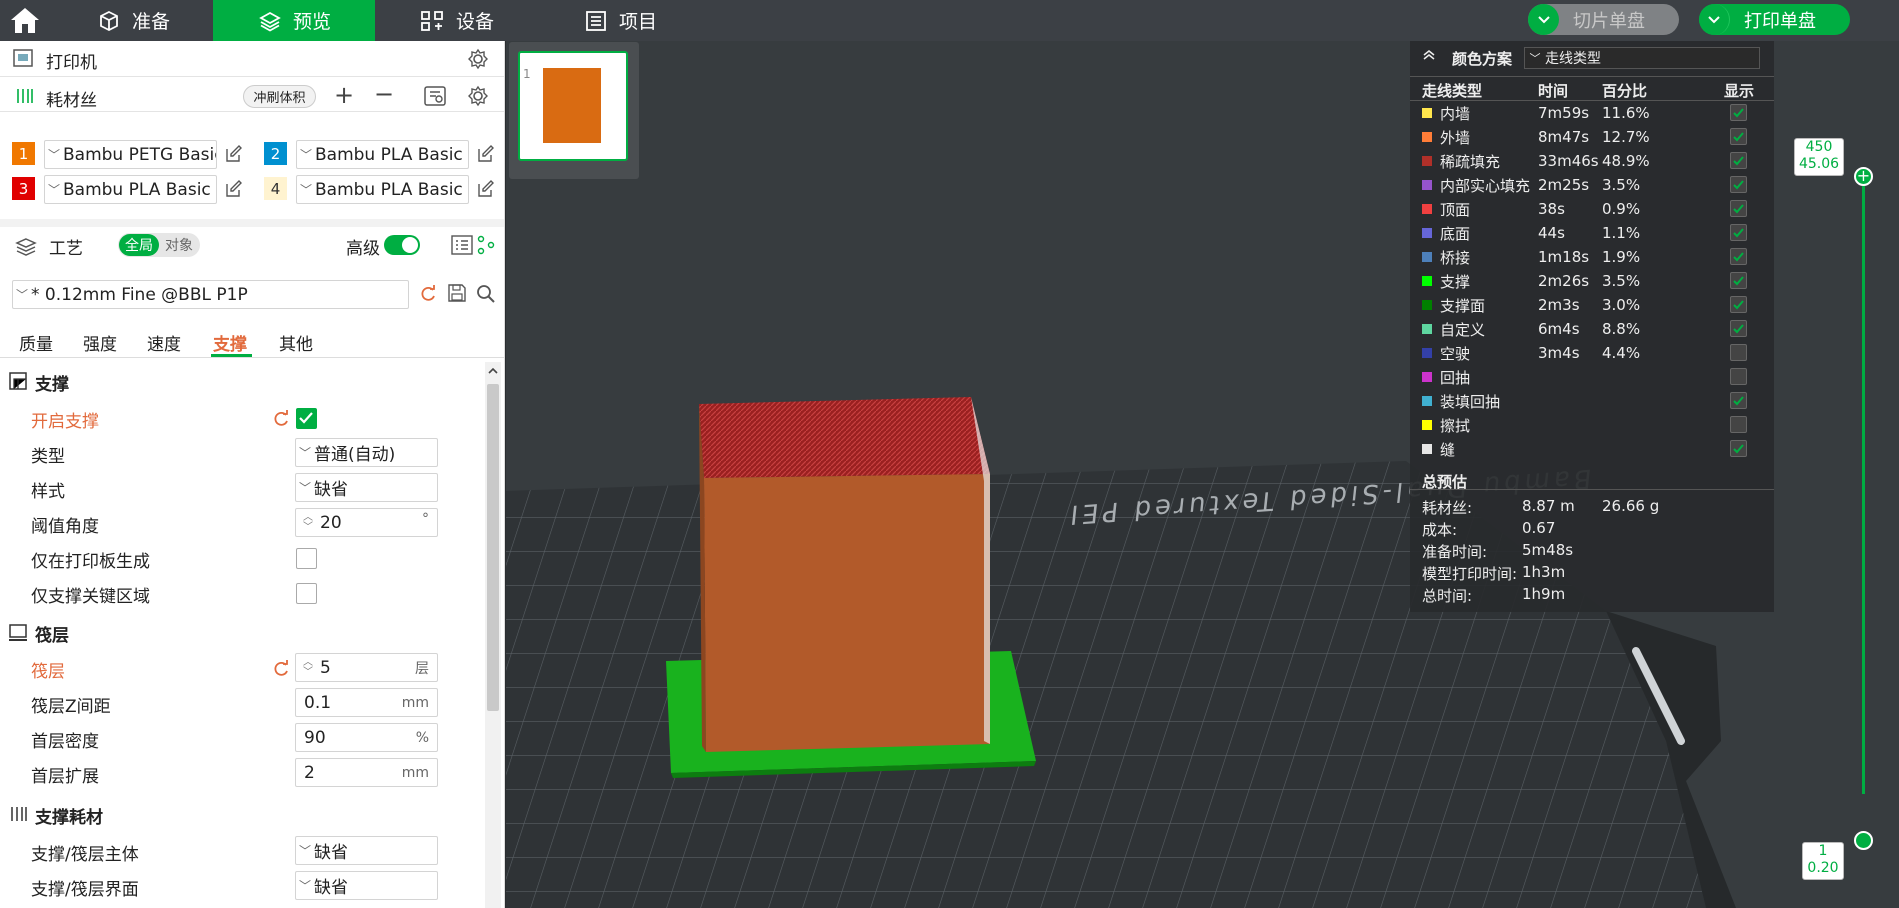 This screenshot has height=908, width=1899. Describe the element at coordinates (1863, 484) in the screenshot. I see `layer-slider-track` at that location.